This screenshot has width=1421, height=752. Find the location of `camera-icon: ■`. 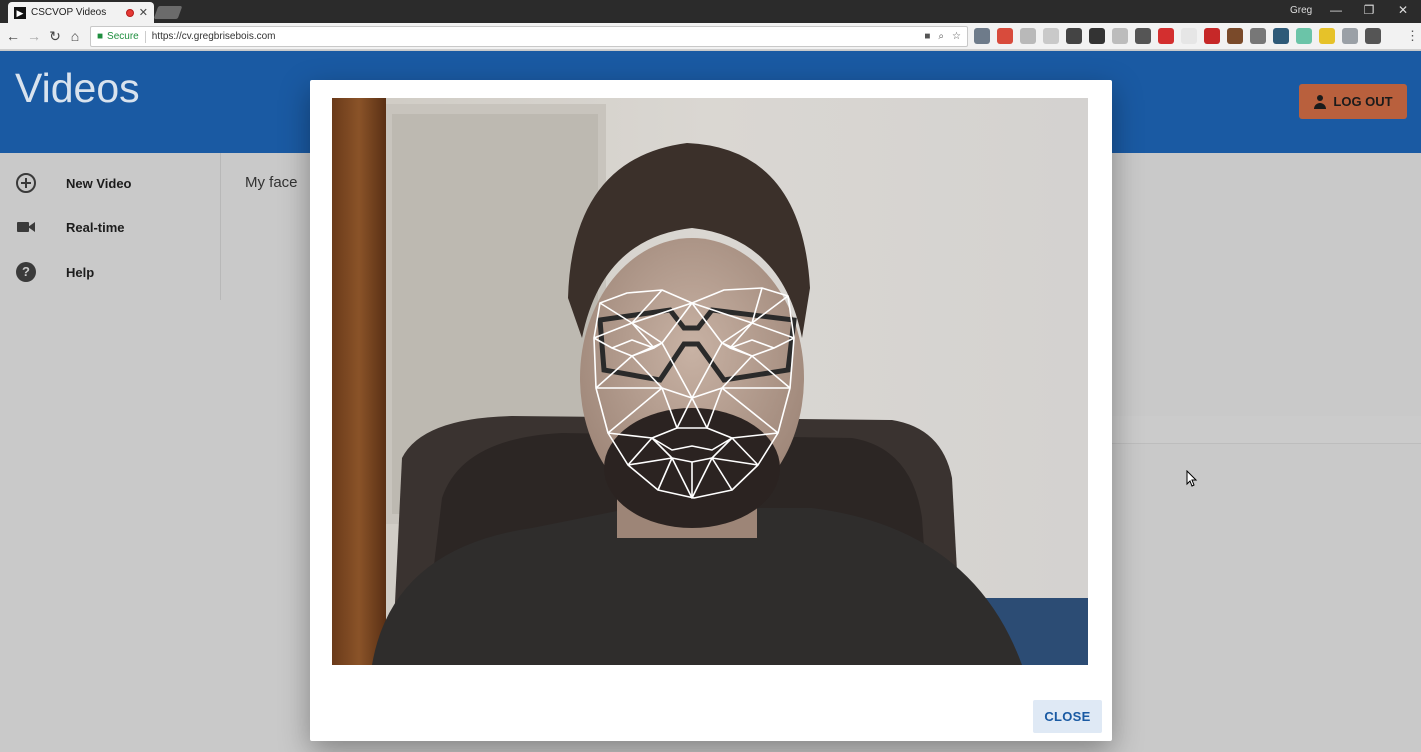

camera-icon: ■ is located at coordinates (927, 36).